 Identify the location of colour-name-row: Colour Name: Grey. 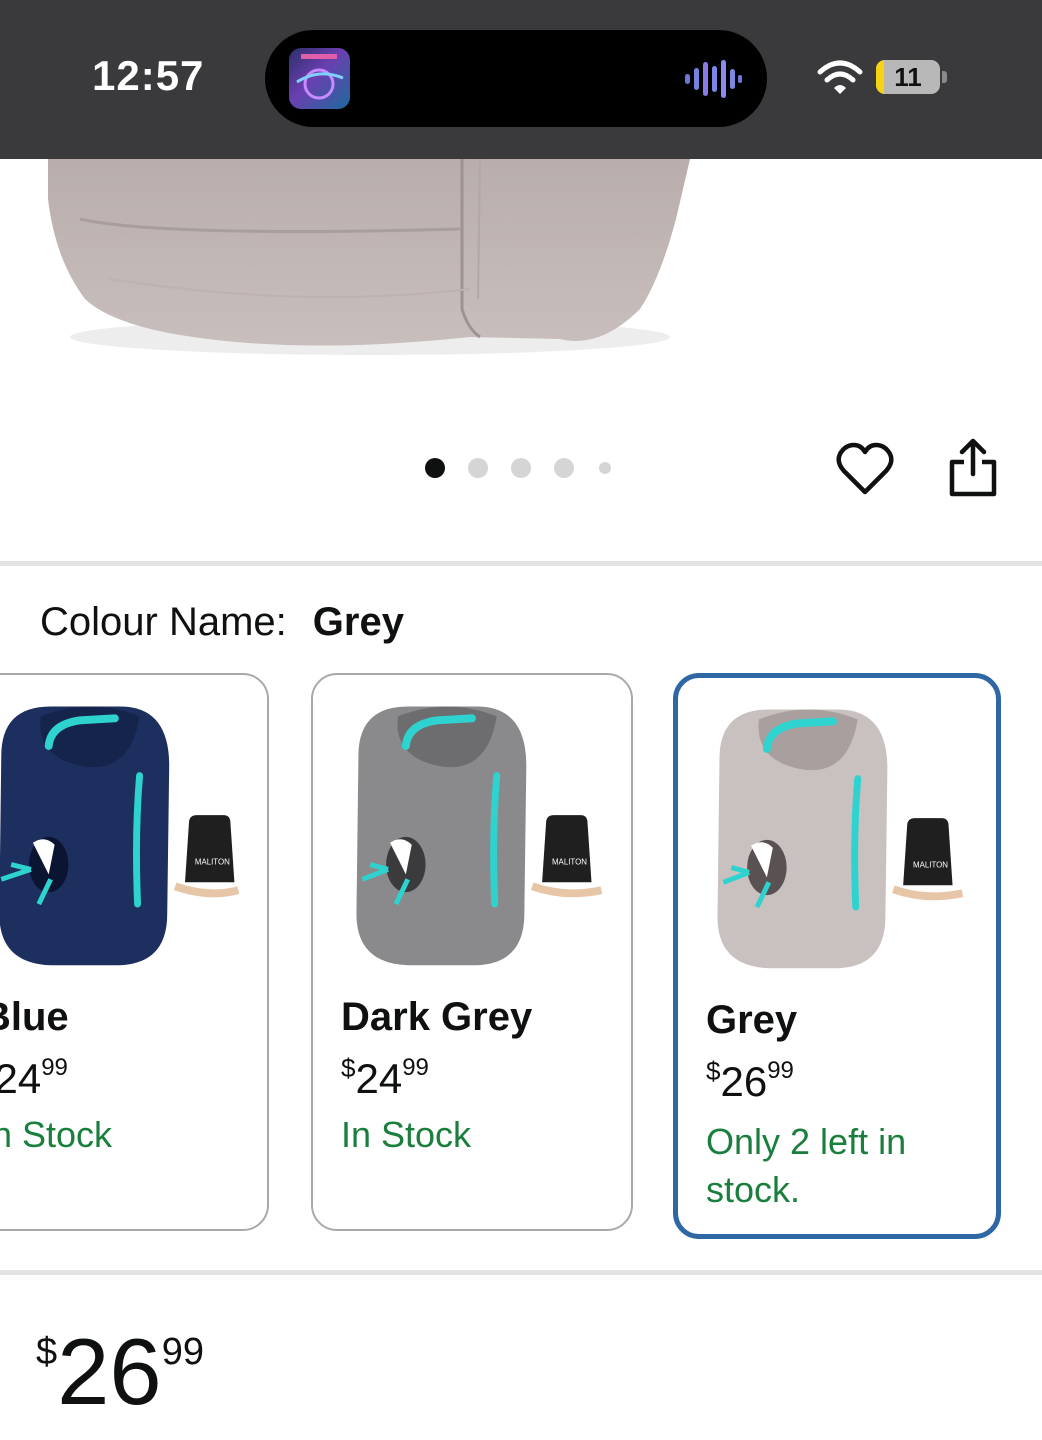
(222, 622).